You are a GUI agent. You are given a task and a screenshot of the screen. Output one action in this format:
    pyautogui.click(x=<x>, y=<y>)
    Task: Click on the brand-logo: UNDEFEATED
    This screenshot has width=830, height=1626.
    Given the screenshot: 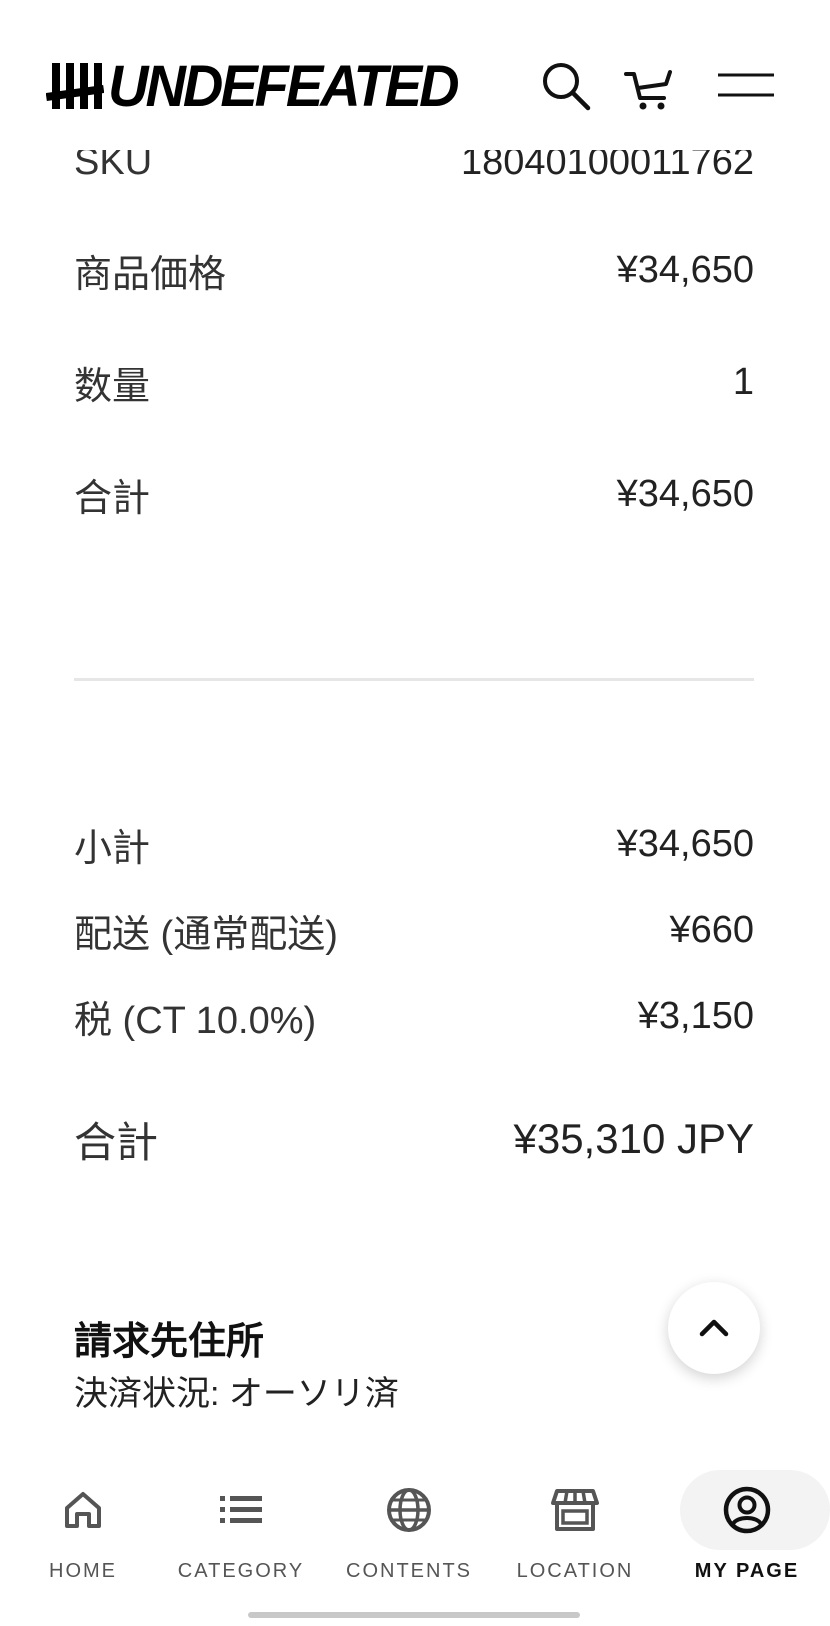 What is the action you would take?
    pyautogui.click(x=253, y=85)
    